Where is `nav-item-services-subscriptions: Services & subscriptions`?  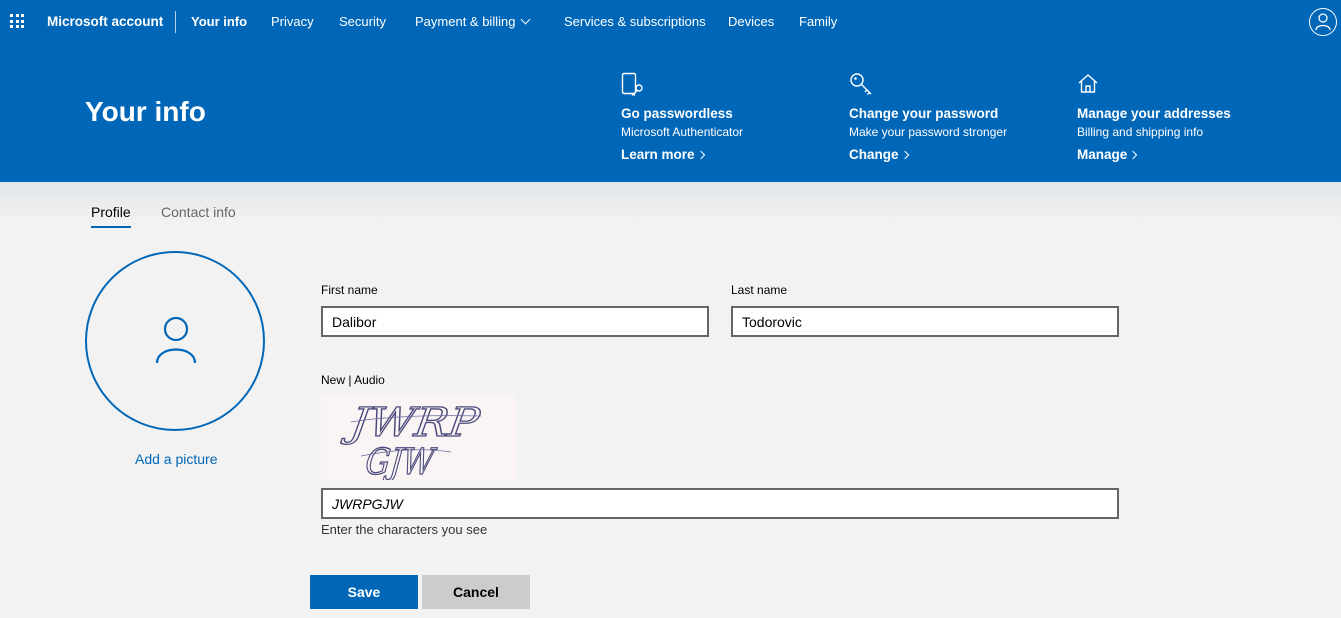 nav-item-services-subscriptions: Services & subscriptions is located at coordinates (635, 21).